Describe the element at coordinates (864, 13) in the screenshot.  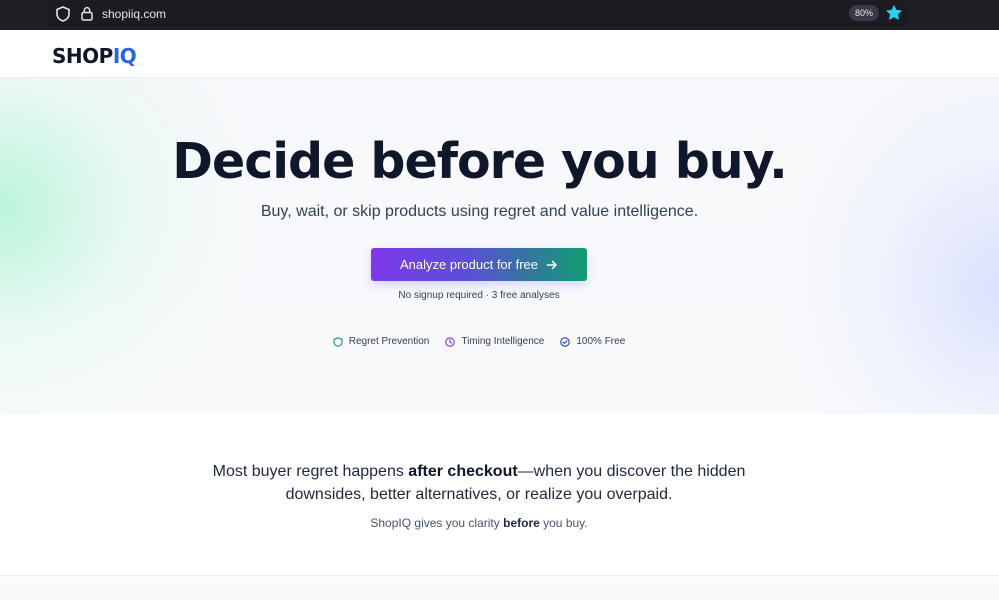
I see `zoom-level-badge: 80%` at that location.